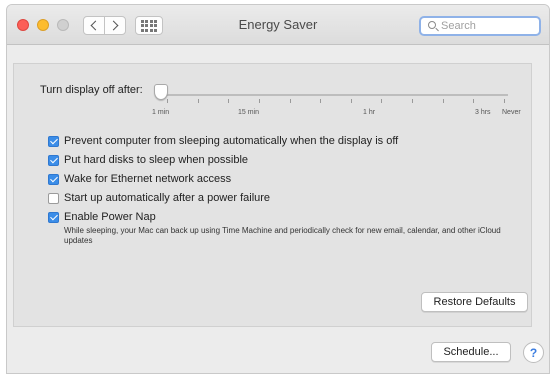 This screenshot has height=374, width=552. What do you see at coordinates (432, 25) in the screenshot?
I see `search-icon` at bounding box center [432, 25].